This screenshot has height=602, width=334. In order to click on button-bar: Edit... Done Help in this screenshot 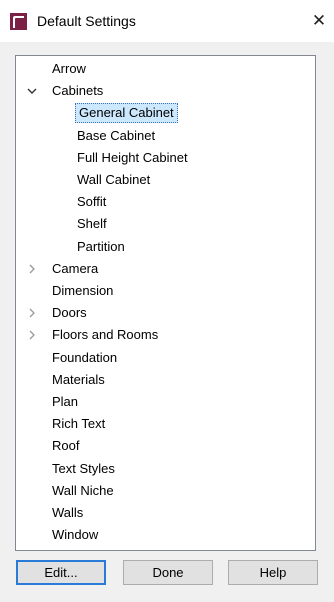, I will do `click(167, 575)`.